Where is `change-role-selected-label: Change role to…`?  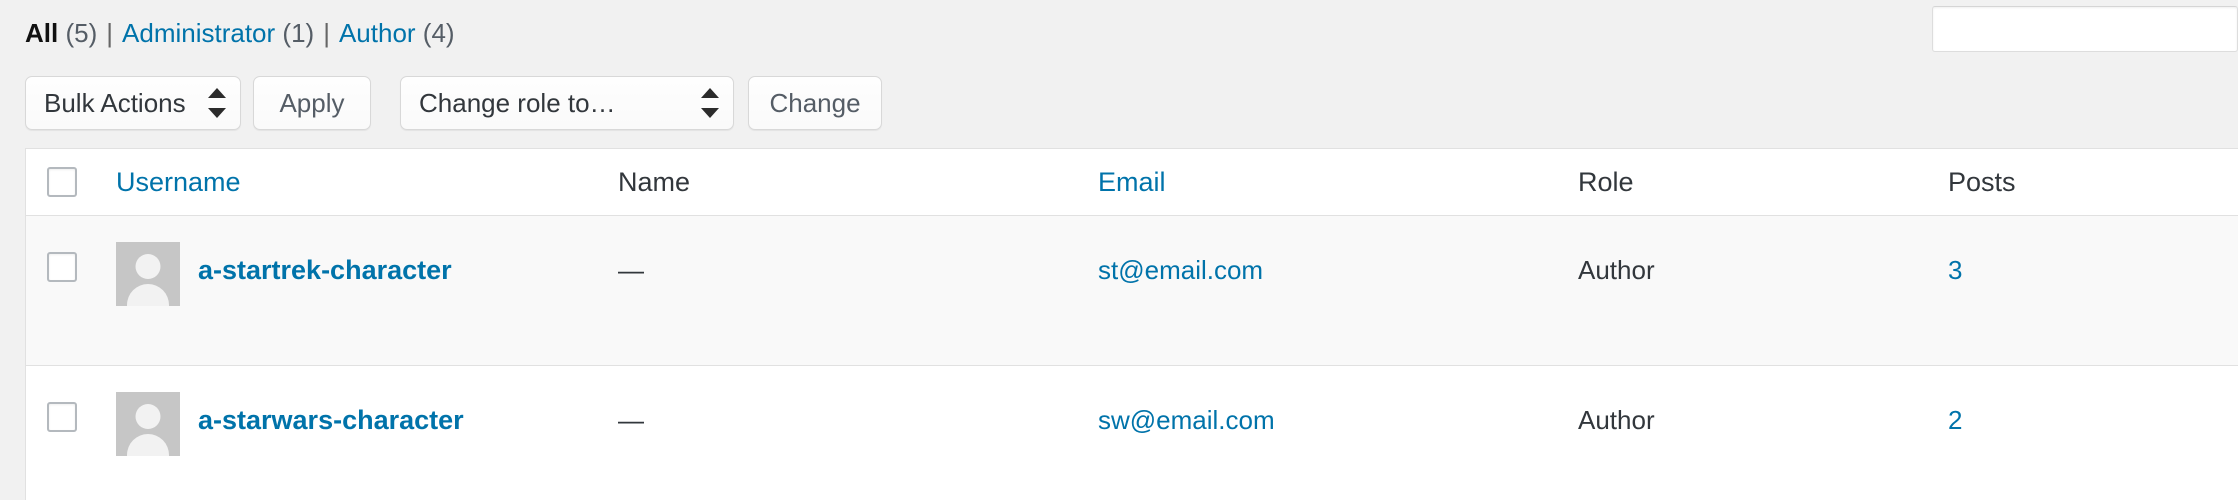 change-role-selected-label: Change role to… is located at coordinates (517, 102).